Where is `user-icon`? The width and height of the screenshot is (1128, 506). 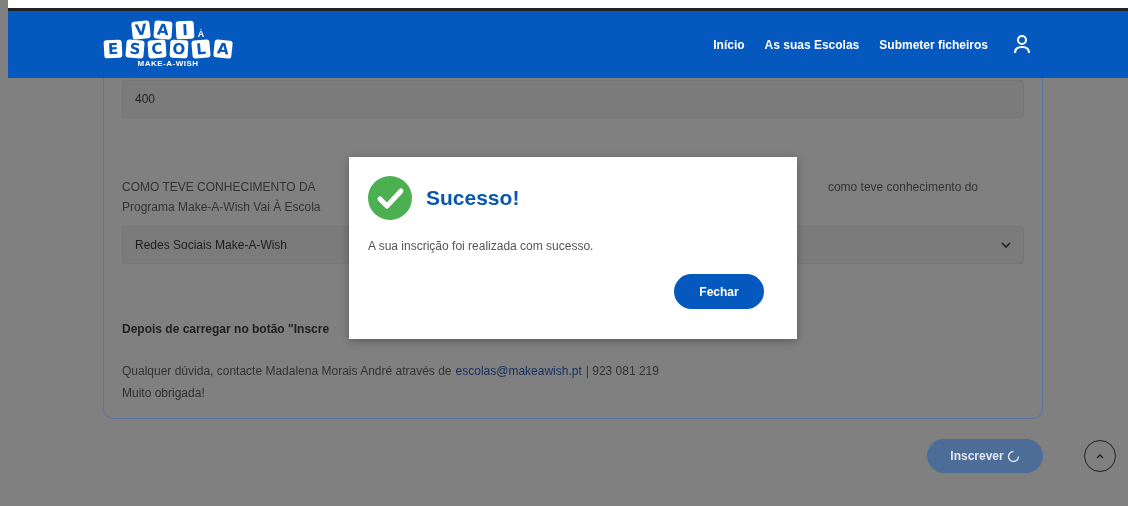
user-icon is located at coordinates (1022, 44).